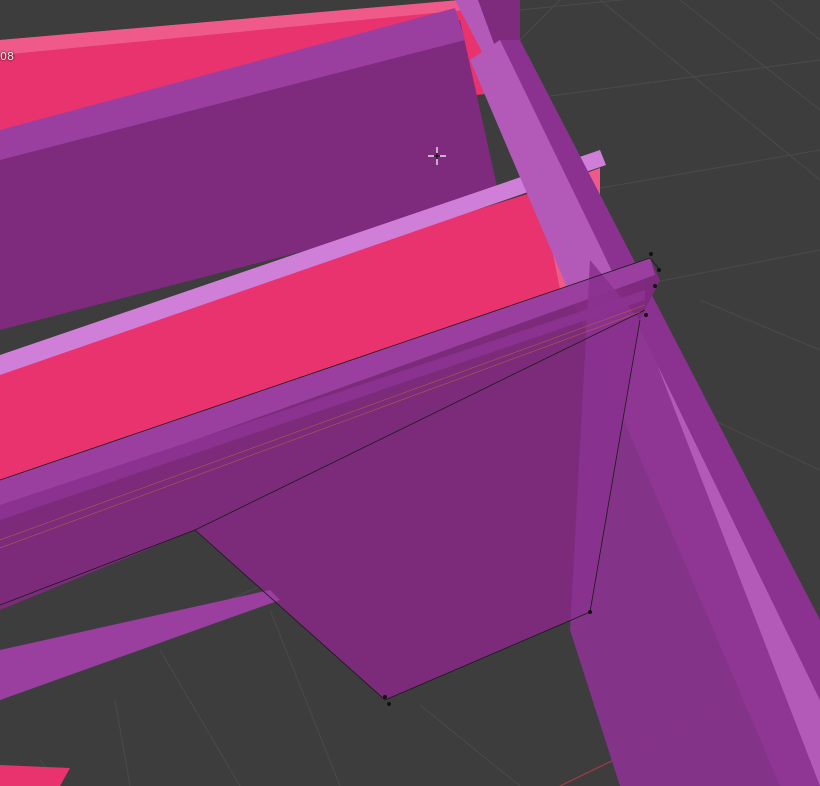  Describe the element at coordinates (140, 645) in the screenshot. I see `mesh-beam-bottom` at that location.